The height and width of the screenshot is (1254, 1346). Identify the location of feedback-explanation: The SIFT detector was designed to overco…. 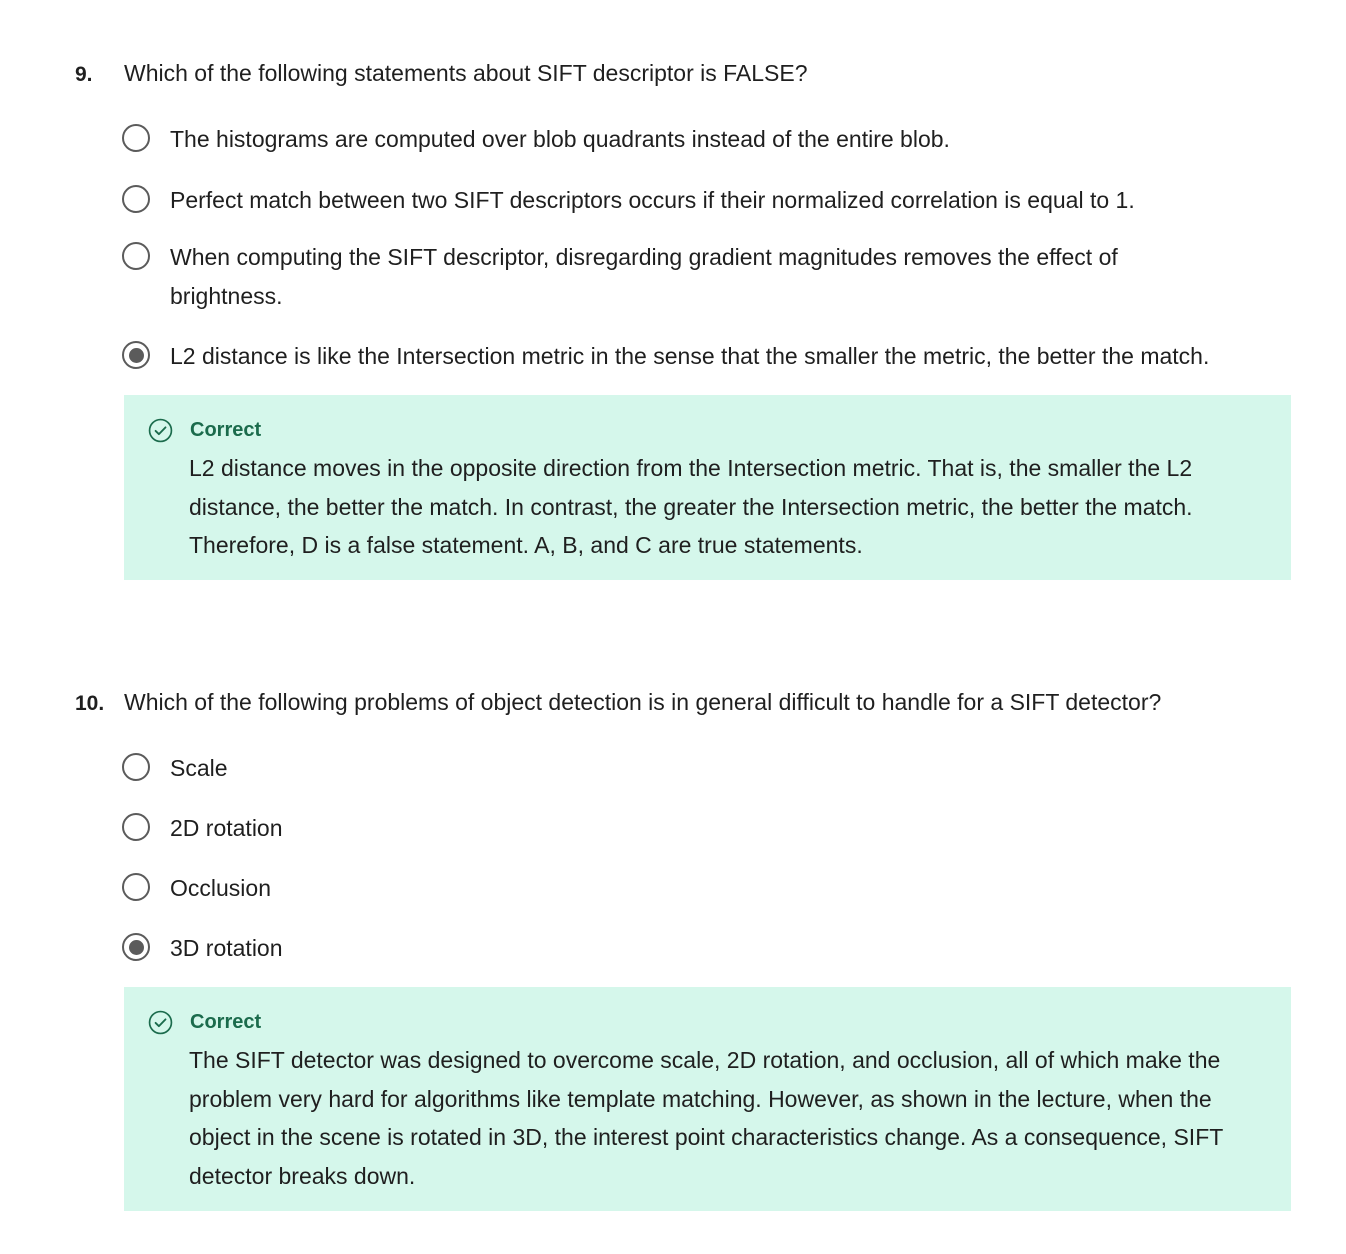
(706, 1118).